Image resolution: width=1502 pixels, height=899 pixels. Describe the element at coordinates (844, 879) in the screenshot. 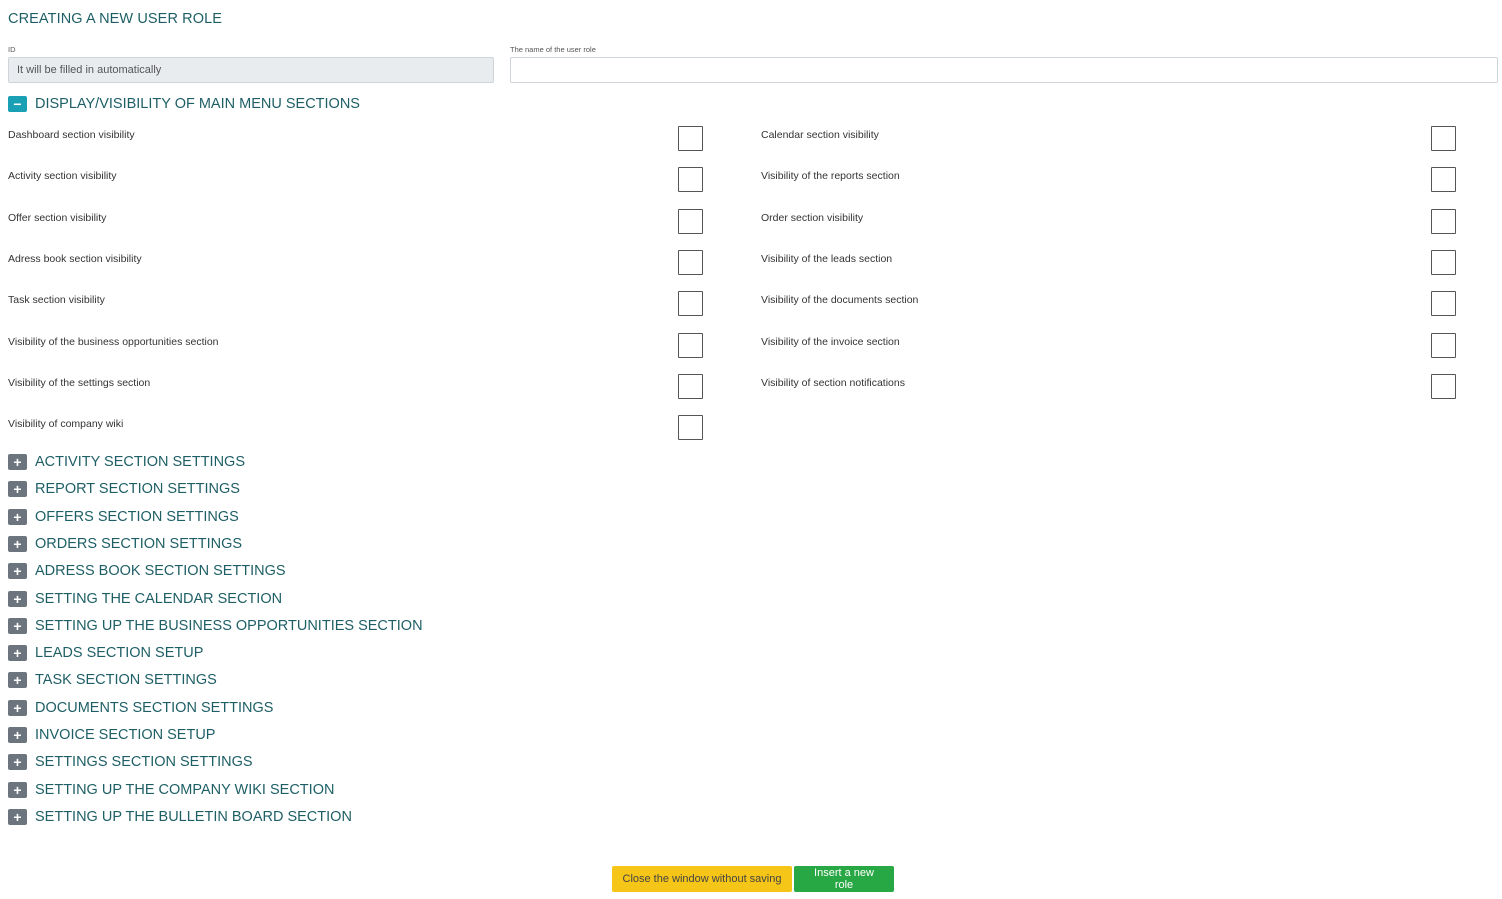

I see `insert-new-role-button: Insert a new role` at that location.